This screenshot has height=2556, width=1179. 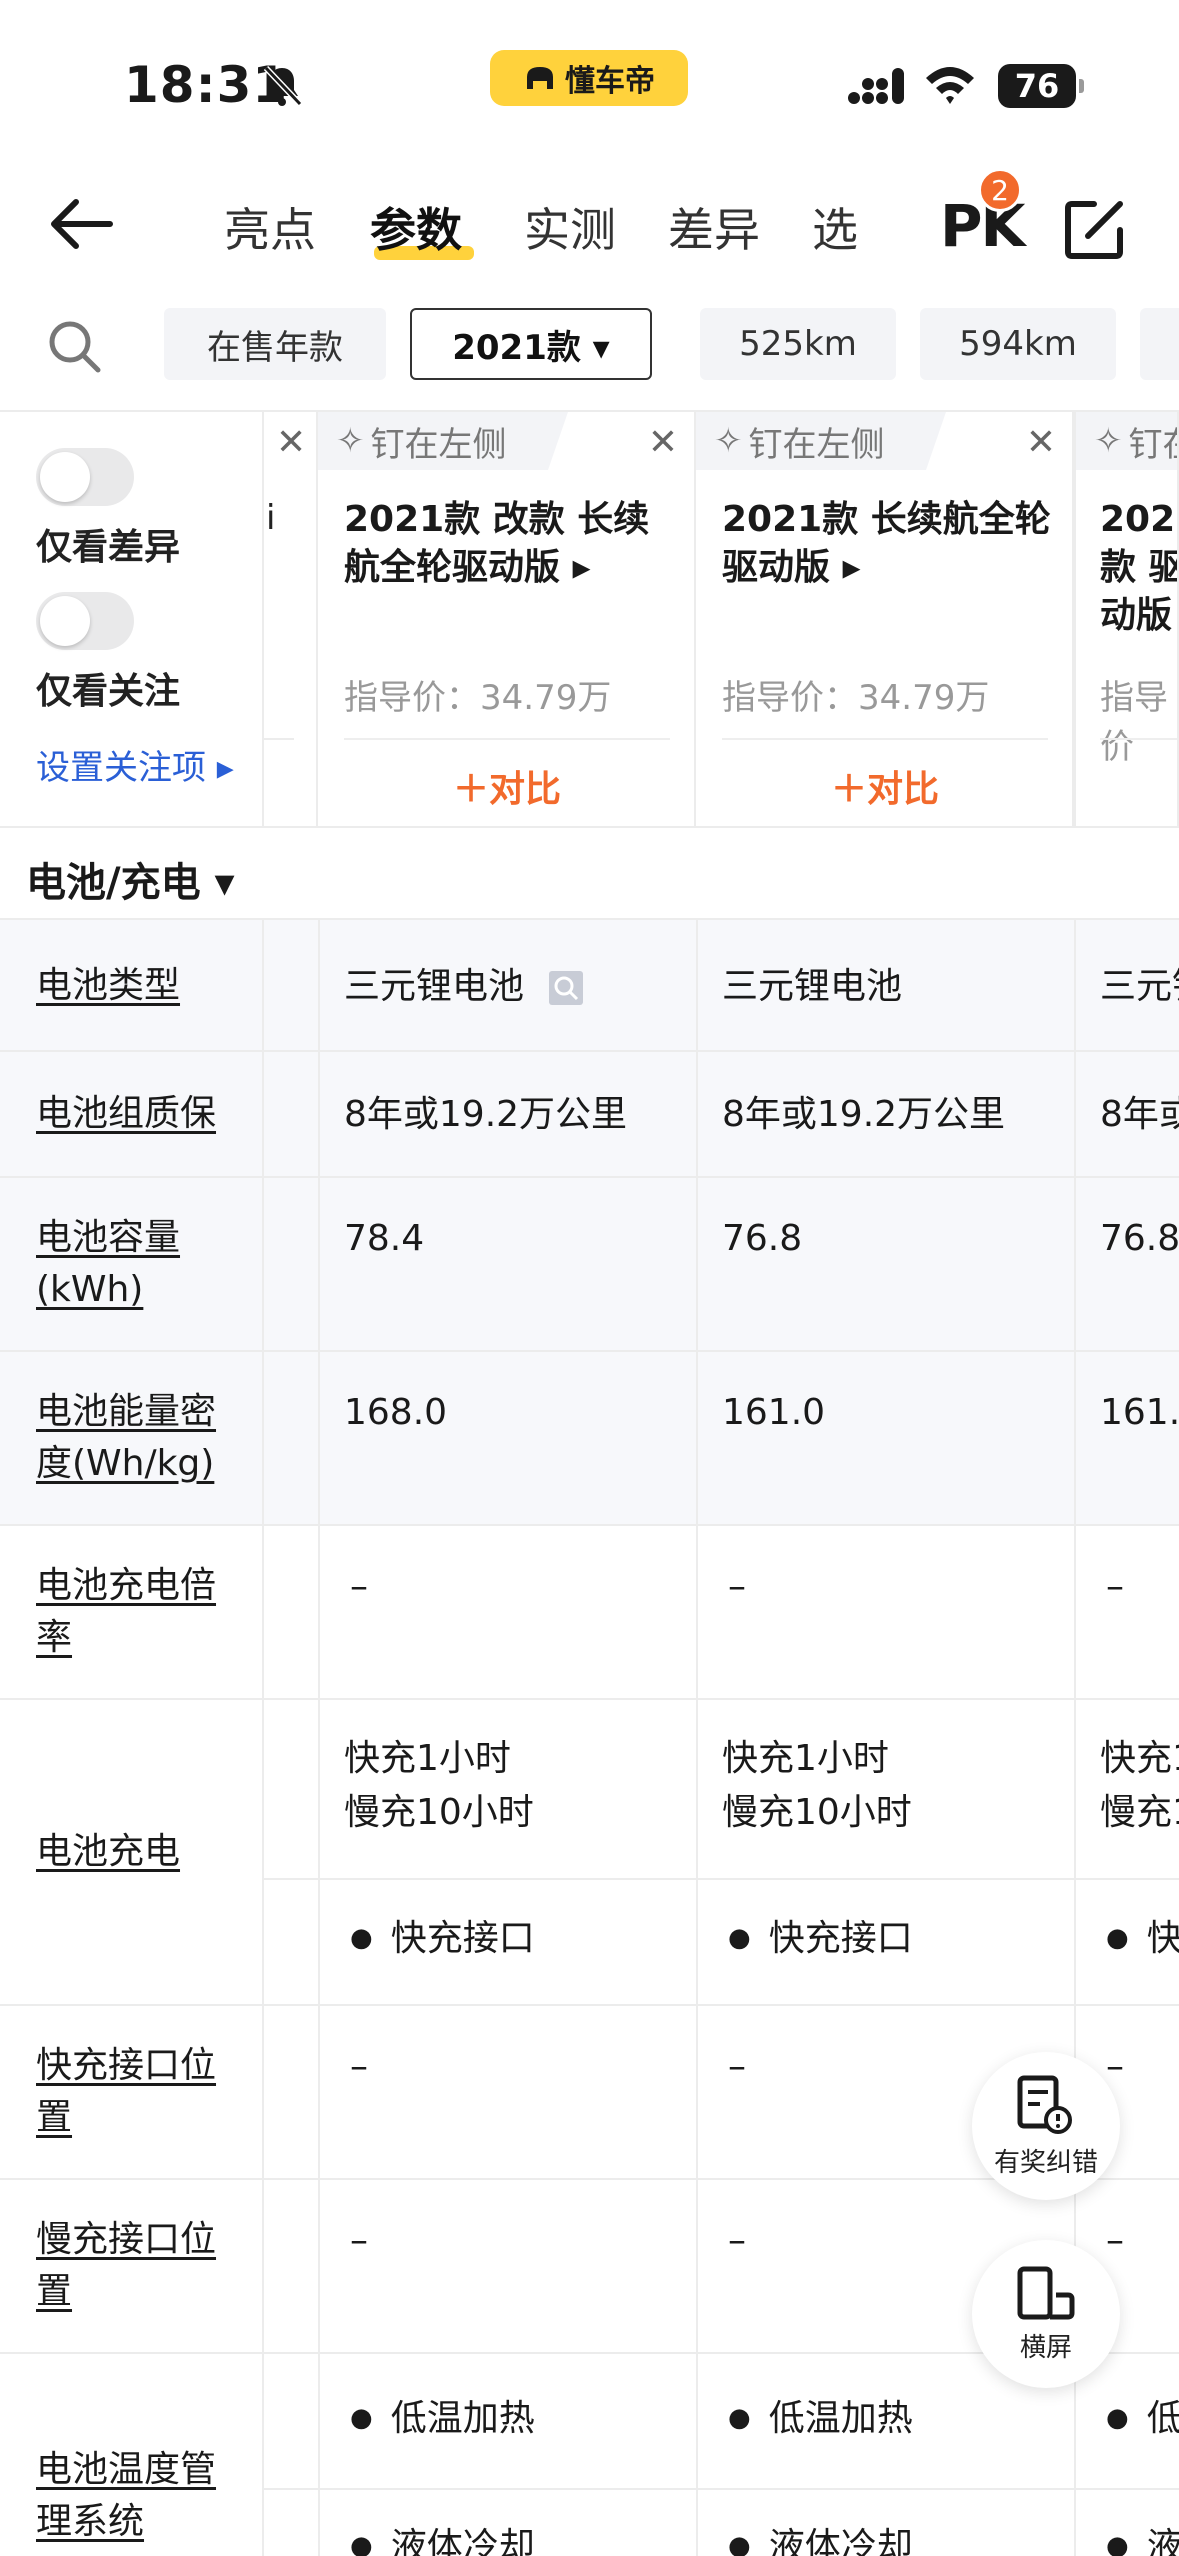 I want to click on car-name-partial: i, so click(x=271, y=518).